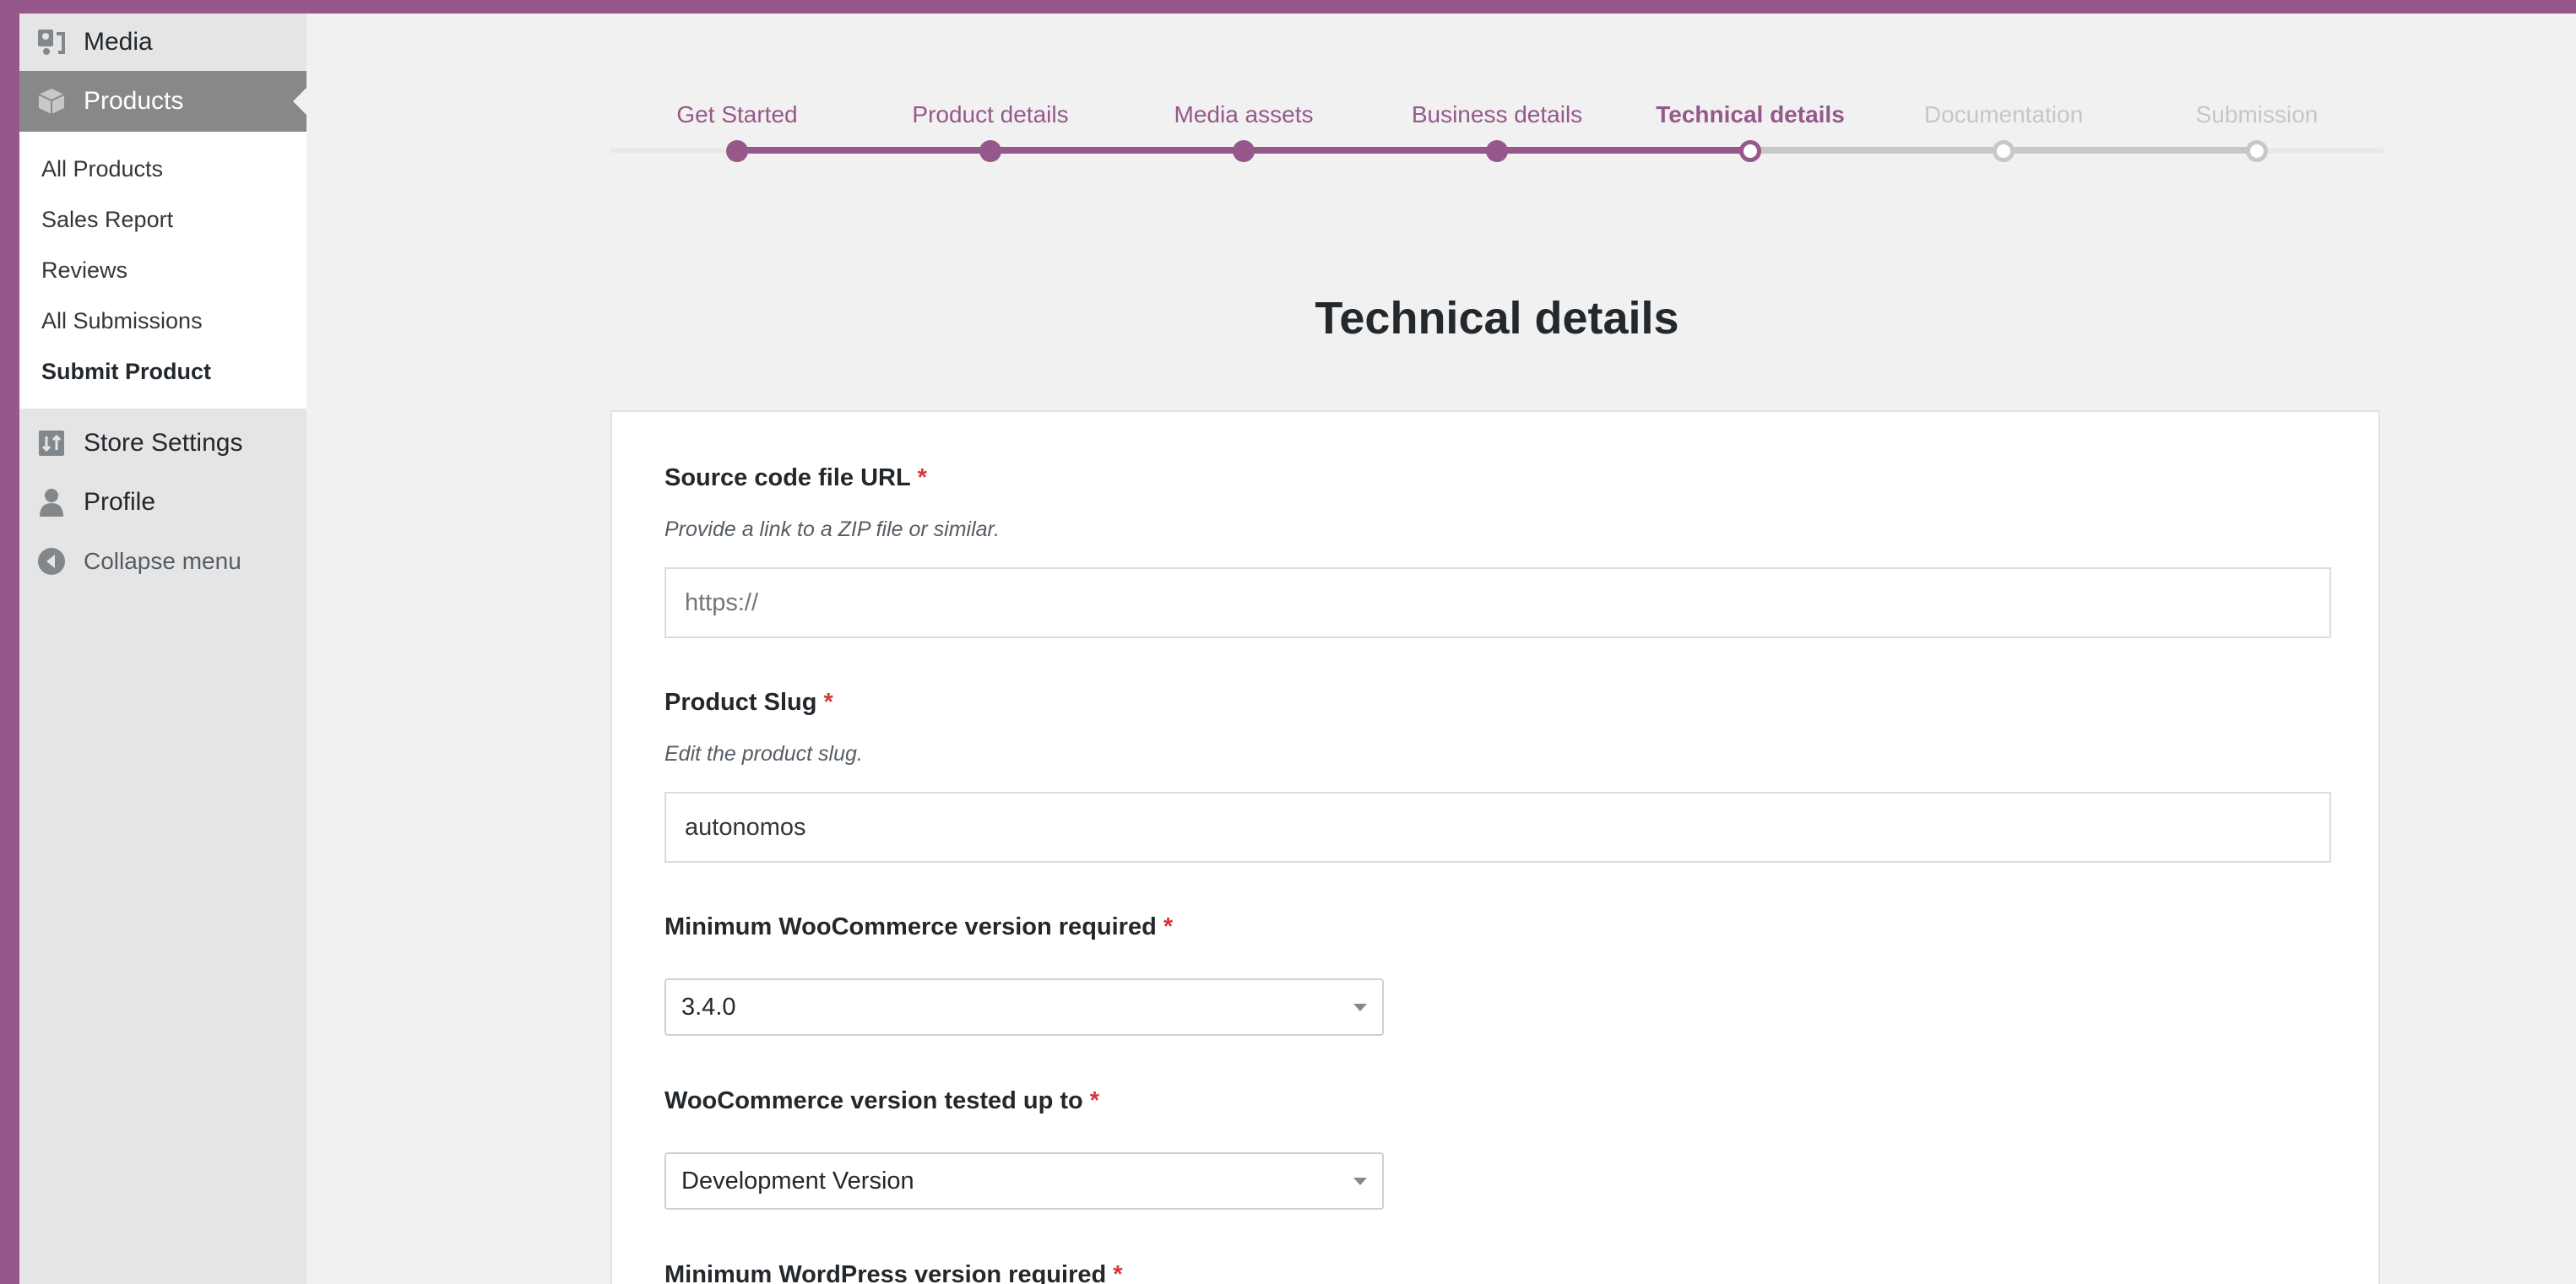  Describe the element at coordinates (740, 702) in the screenshot. I see `product-slug-label-text: Product Slug` at that location.